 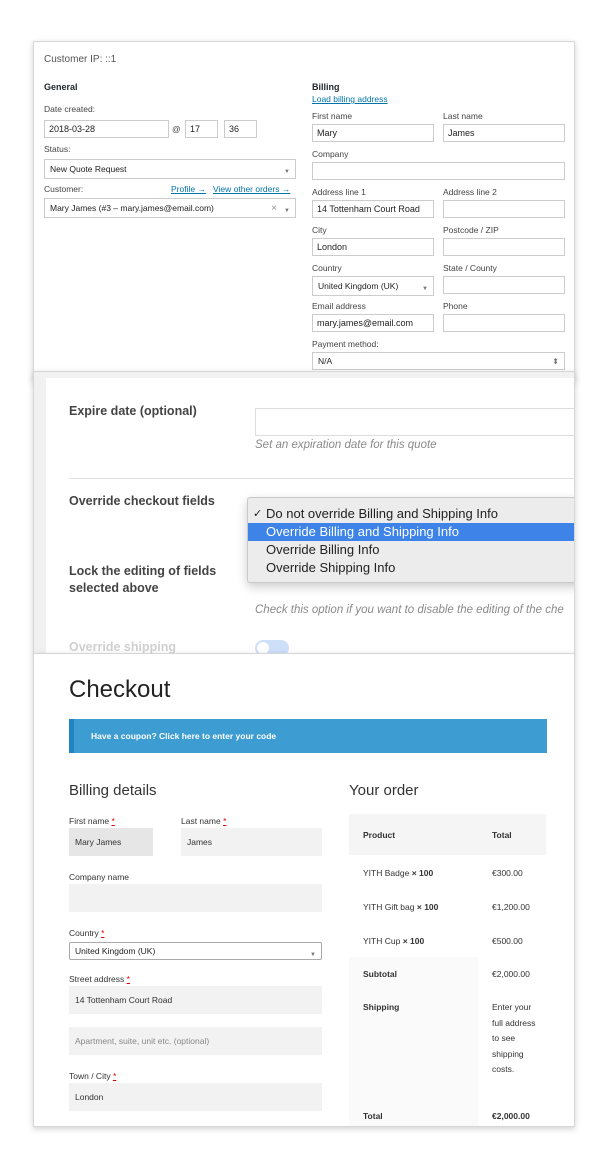 I want to click on order-item-name: YITH Badge × 100, so click(x=398, y=873).